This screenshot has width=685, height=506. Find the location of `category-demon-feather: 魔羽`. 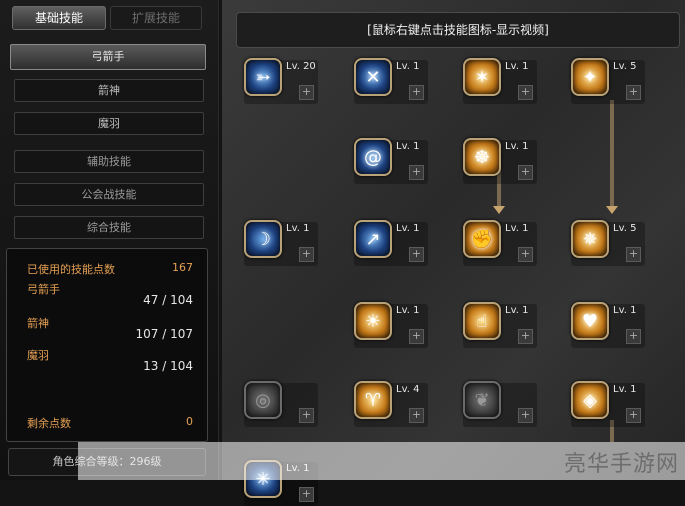

category-demon-feather: 魔羽 is located at coordinates (109, 123).